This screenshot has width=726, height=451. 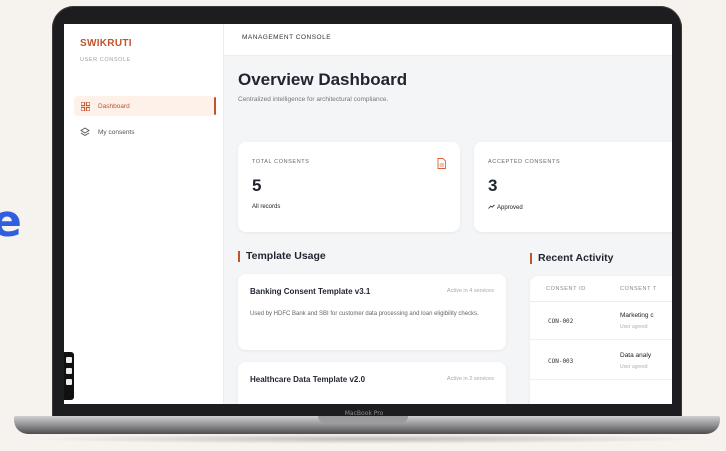 I want to click on brand-subtitle: USER CONSOLE, so click(x=105, y=60).